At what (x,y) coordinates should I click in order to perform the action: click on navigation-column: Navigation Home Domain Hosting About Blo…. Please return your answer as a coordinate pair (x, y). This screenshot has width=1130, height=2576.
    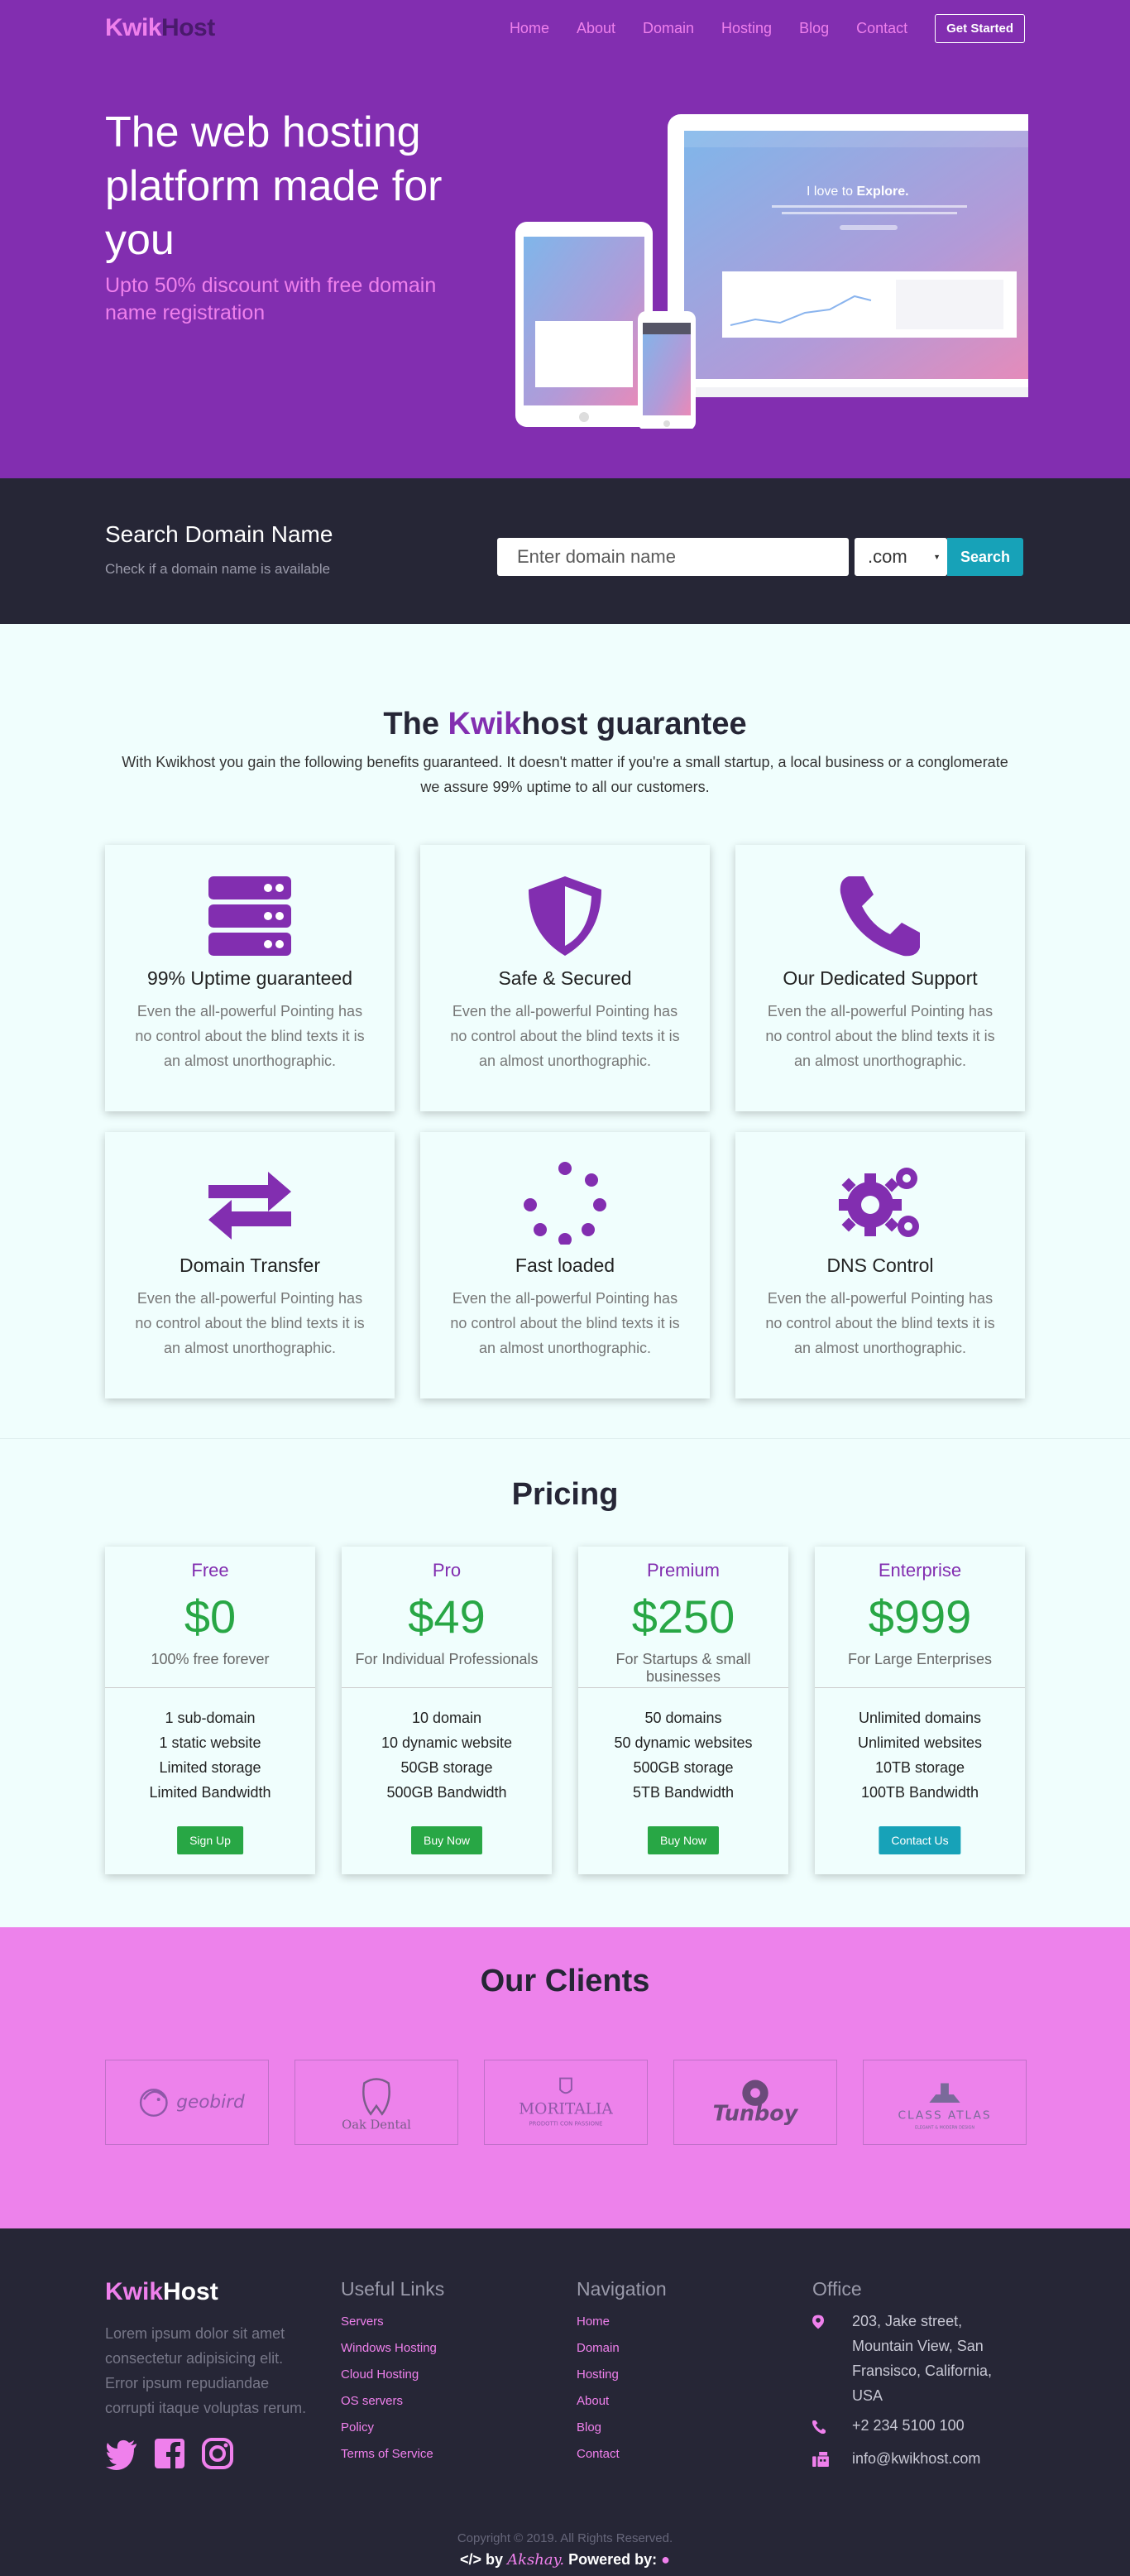
    Looking at the image, I should click on (622, 2373).